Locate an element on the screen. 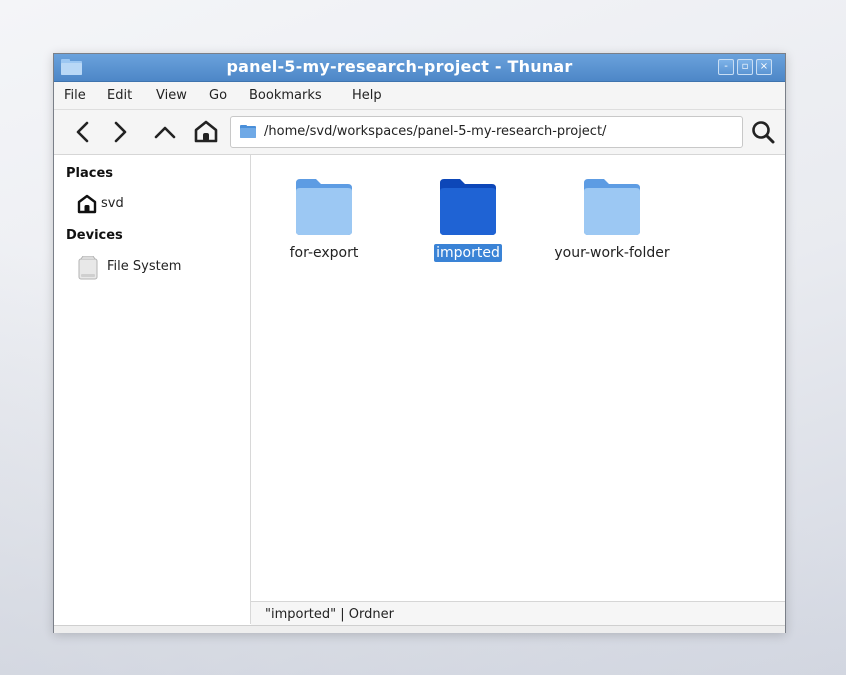 The image size is (846, 675). status-bar: "imported" | Ordner is located at coordinates (518, 613).